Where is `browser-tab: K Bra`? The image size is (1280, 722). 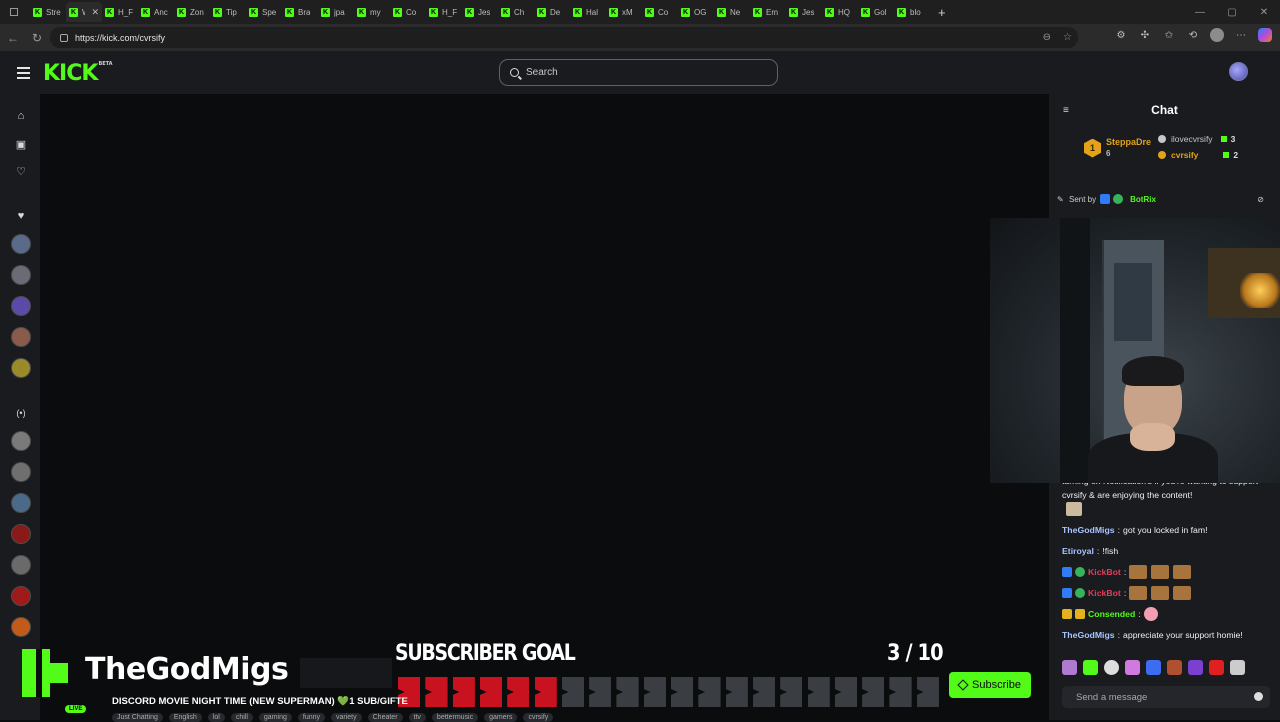 browser-tab: K Bra is located at coordinates (300, 12).